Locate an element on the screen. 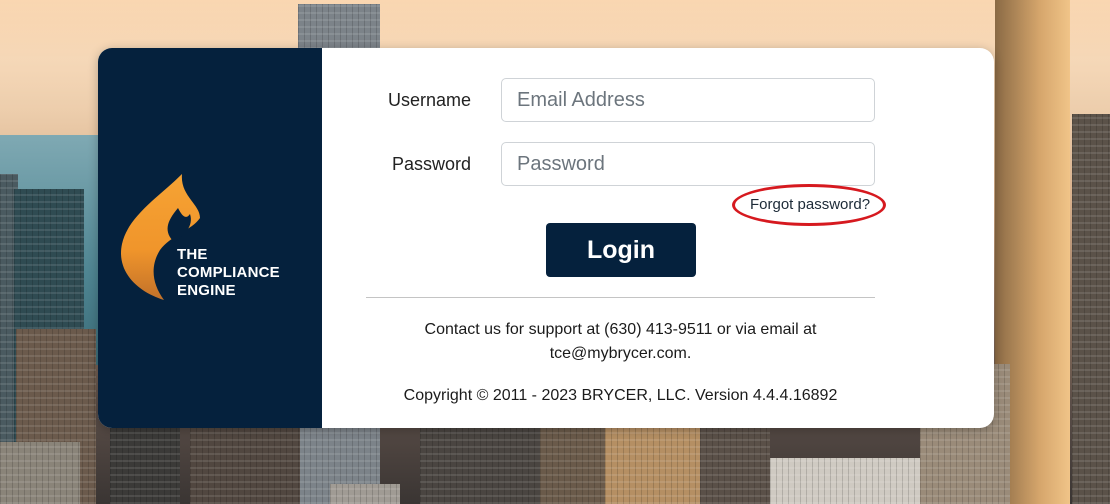 The image size is (1110, 504). password-label: Password is located at coordinates (431, 164).